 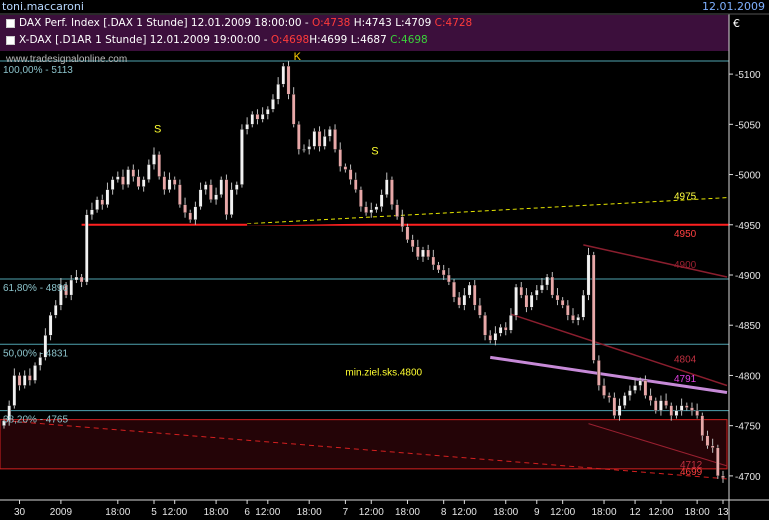 What do you see at coordinates (247, 512) in the screenshot?
I see `x-tick-label: 6` at bounding box center [247, 512].